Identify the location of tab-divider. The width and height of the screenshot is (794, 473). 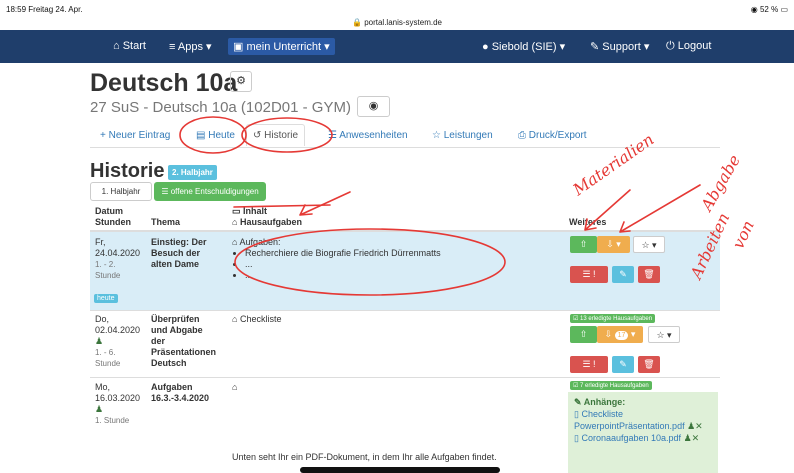
(405, 147).